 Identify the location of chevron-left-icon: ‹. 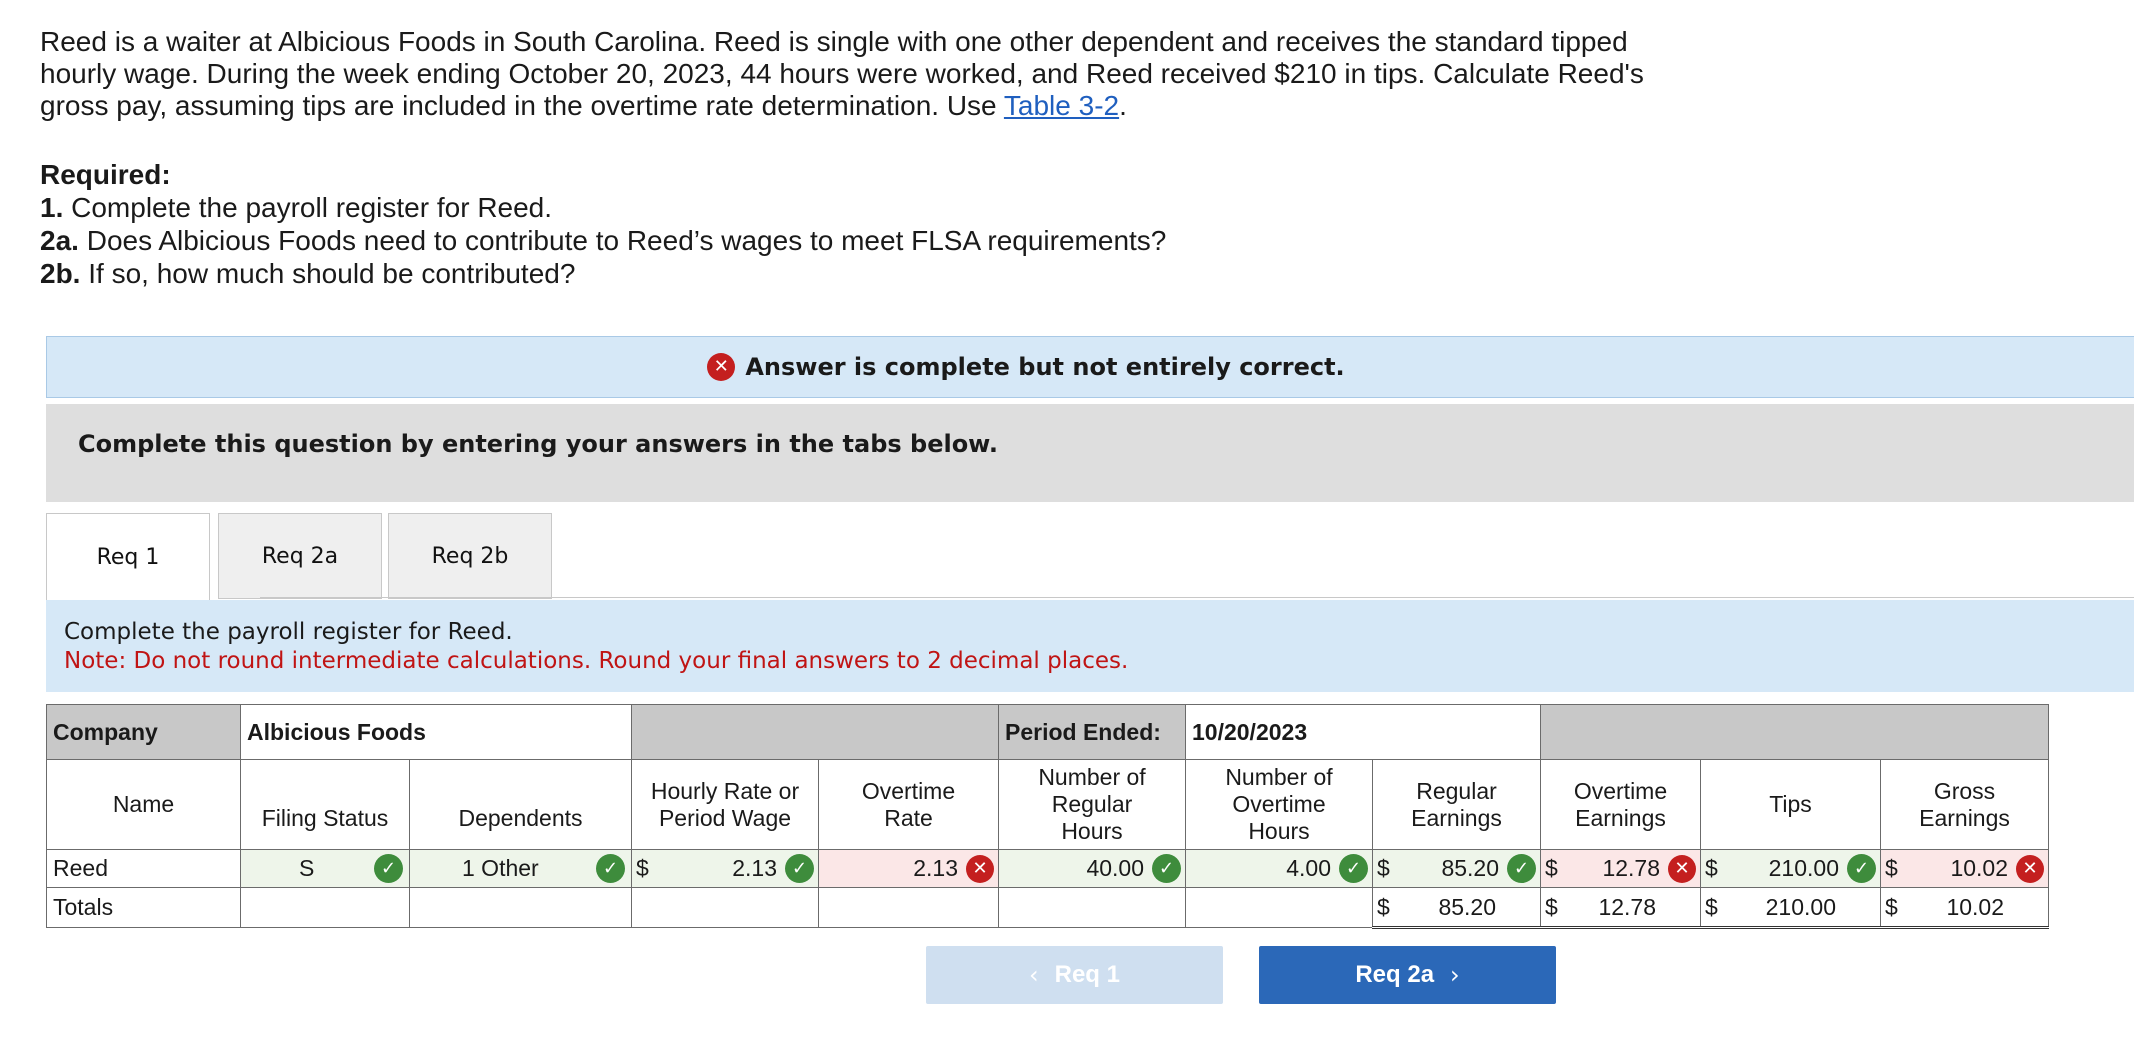
(1034, 975).